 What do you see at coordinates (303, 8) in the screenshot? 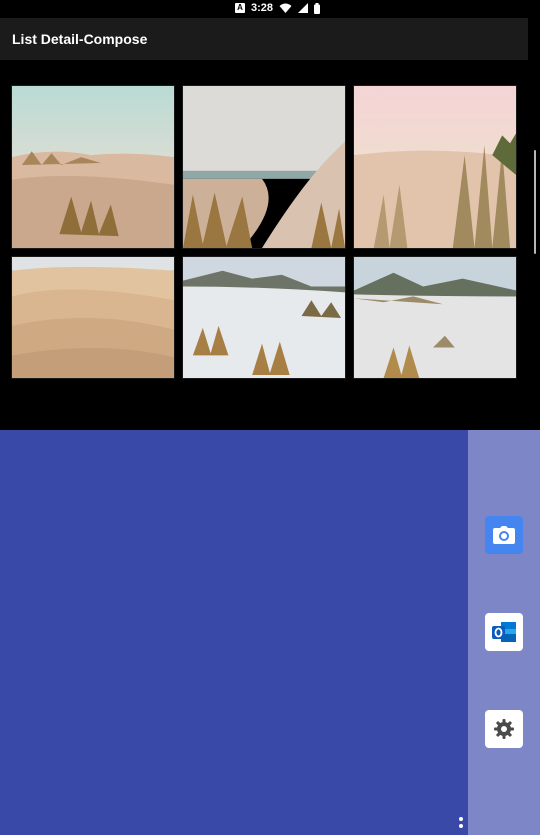
I see `cellular-icon` at bounding box center [303, 8].